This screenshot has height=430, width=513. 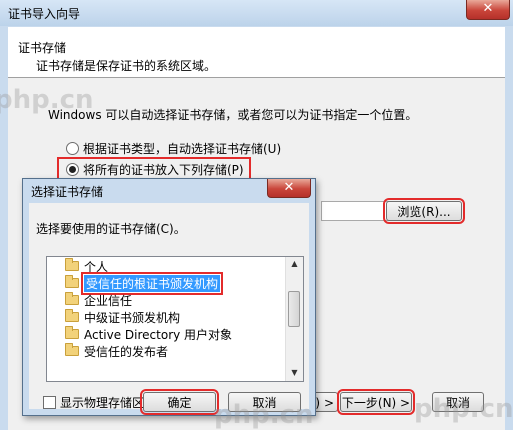 What do you see at coordinates (44, 14) in the screenshot?
I see `window-title: 证书导入向导` at bounding box center [44, 14].